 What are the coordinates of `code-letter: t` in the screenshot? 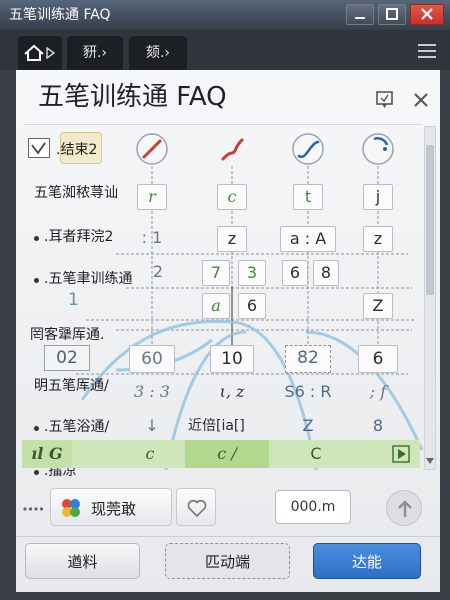 It's located at (308, 197).